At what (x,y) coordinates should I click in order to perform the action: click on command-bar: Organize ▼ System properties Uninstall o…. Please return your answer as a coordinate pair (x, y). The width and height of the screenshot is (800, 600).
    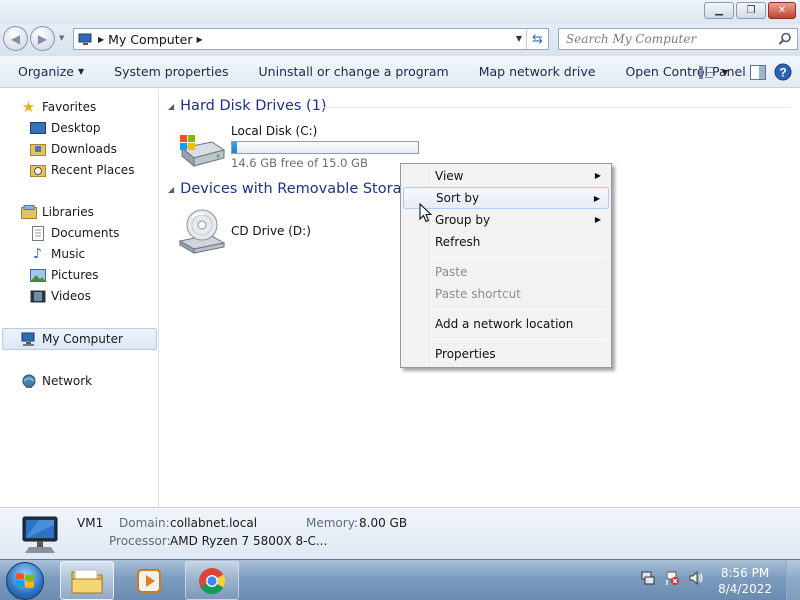
    Looking at the image, I should click on (400, 72).